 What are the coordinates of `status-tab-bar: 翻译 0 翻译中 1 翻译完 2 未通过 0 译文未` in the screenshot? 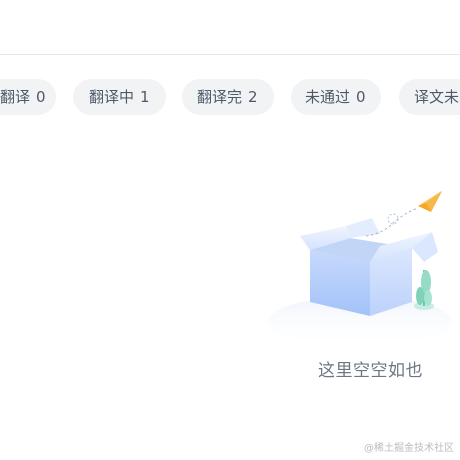 It's located at (230, 97).